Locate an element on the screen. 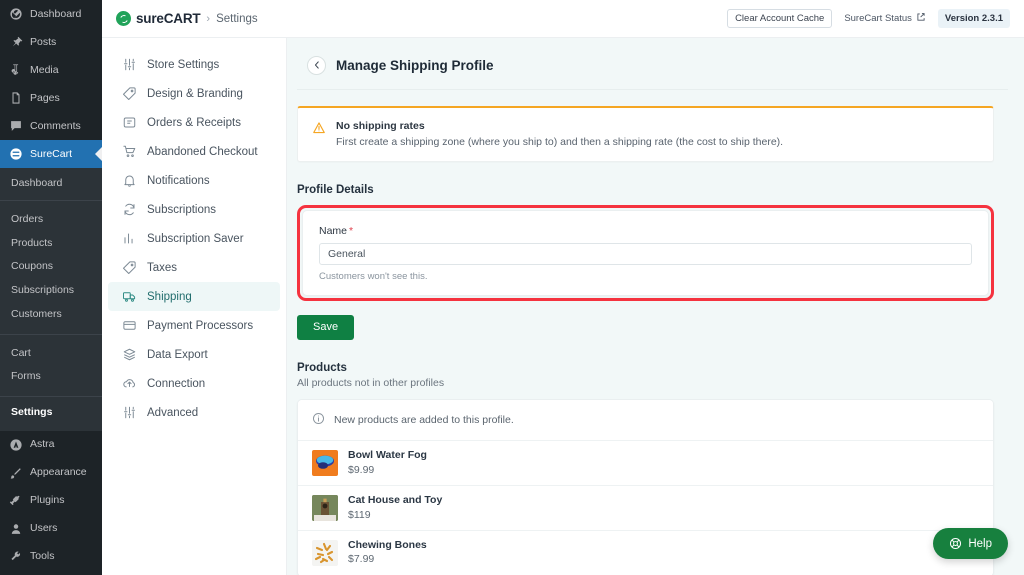 This screenshot has width=1024, height=575. settings-nav-item-subscription-saver: Subscription Saver is located at coordinates (194, 238).